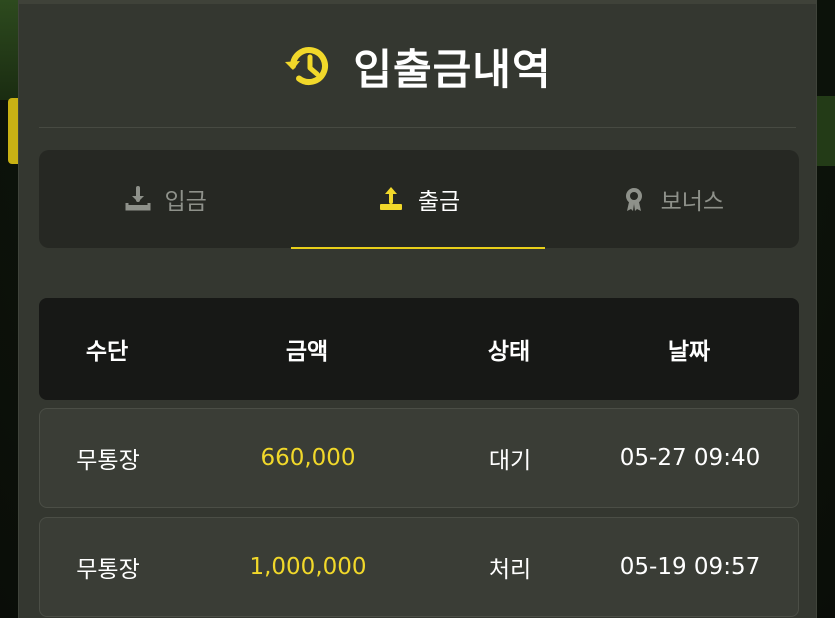 The image size is (835, 618). I want to click on tab-bonus: 보너스, so click(672, 199).